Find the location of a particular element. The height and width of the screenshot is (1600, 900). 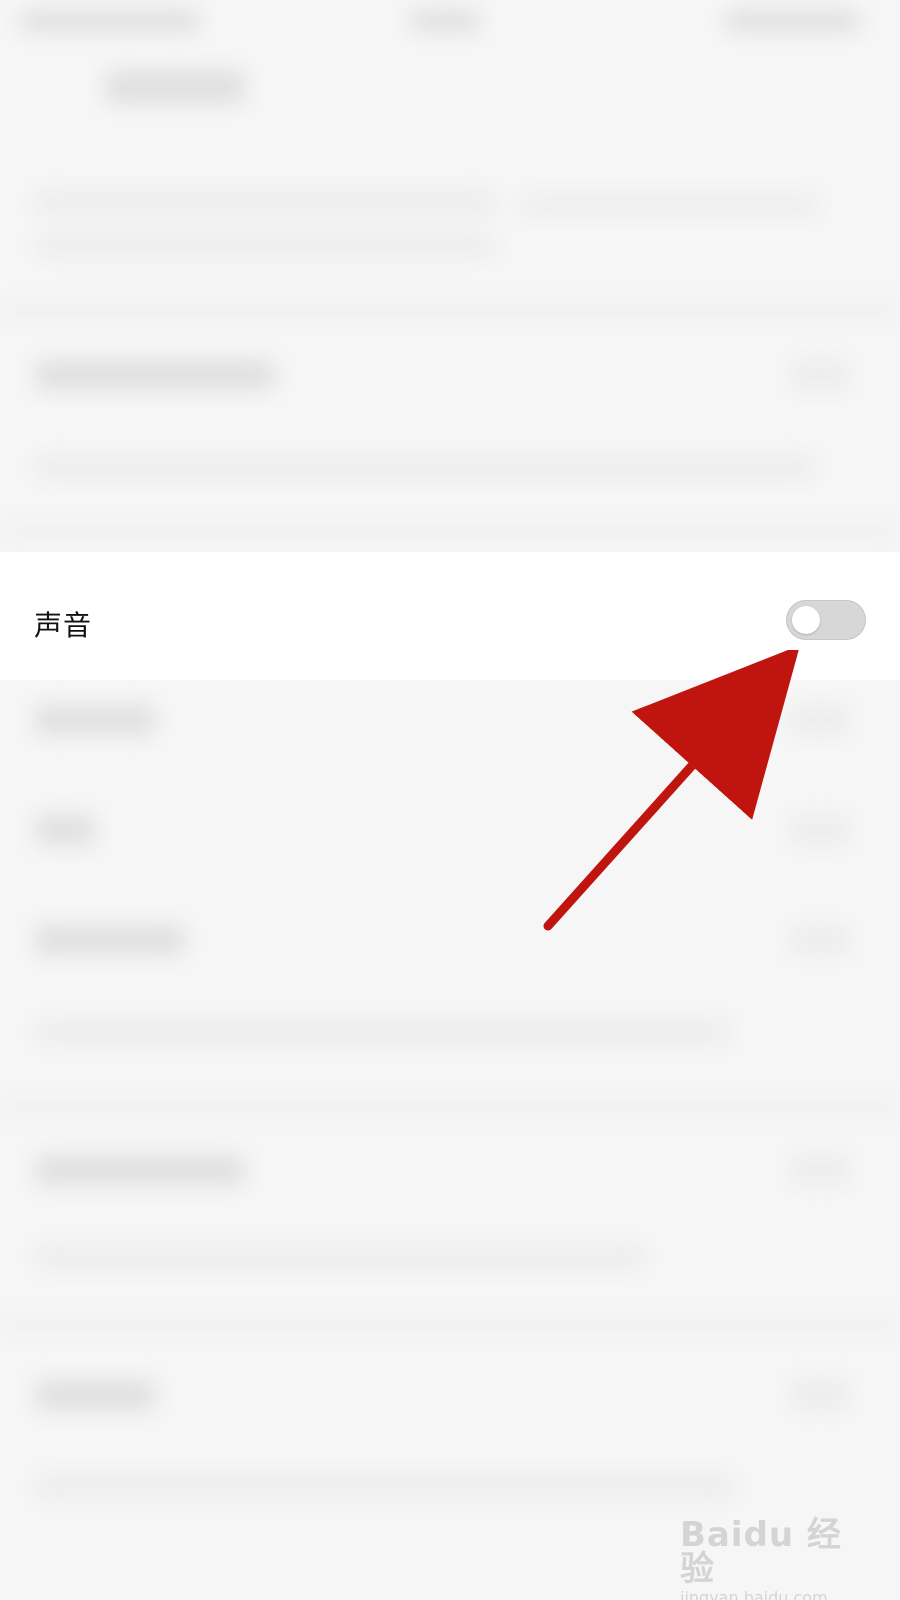

sound-toggle is located at coordinates (826, 620).